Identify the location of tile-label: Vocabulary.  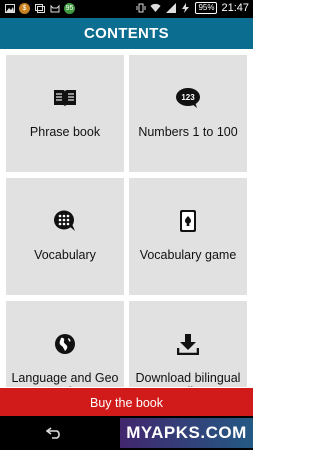
(65, 255).